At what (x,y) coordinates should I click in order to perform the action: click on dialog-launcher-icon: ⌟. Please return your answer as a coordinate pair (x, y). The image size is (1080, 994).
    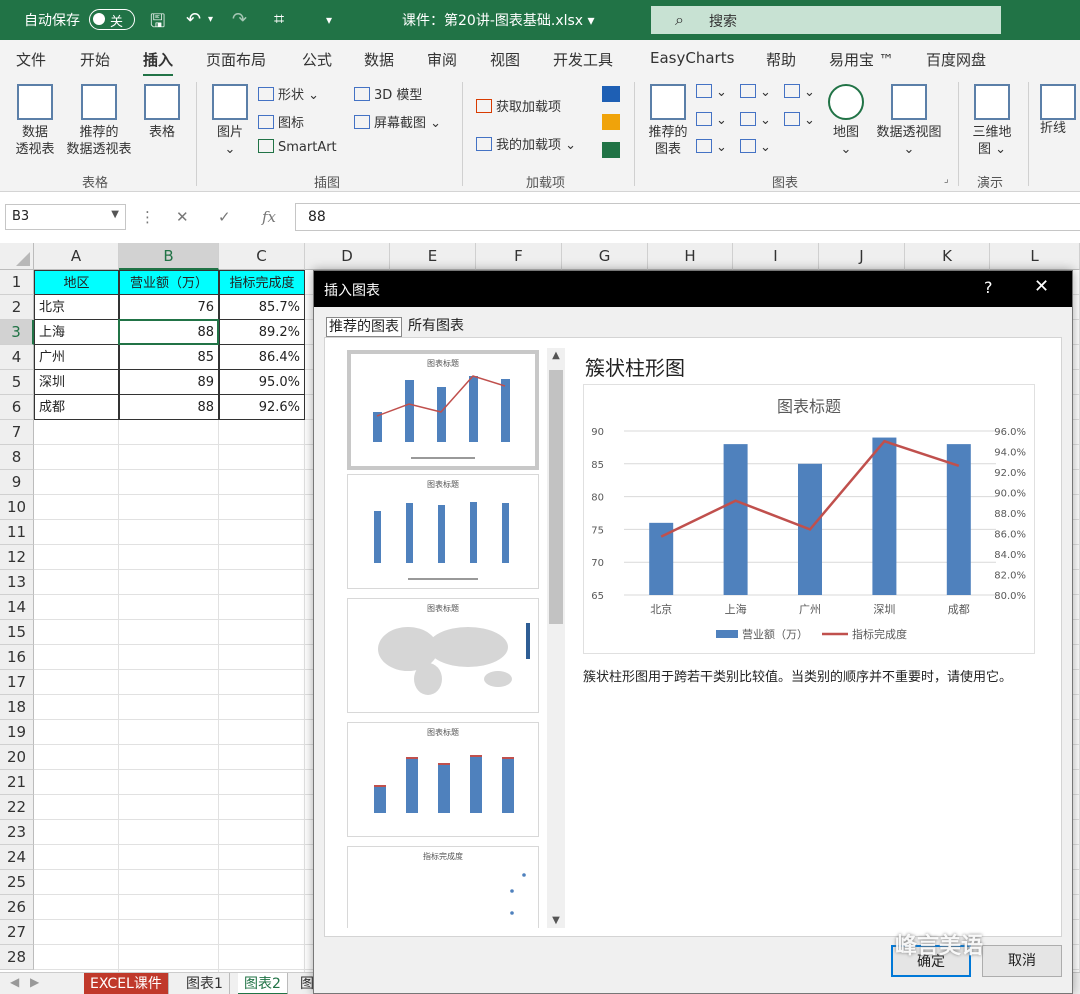
    Looking at the image, I should click on (946, 179).